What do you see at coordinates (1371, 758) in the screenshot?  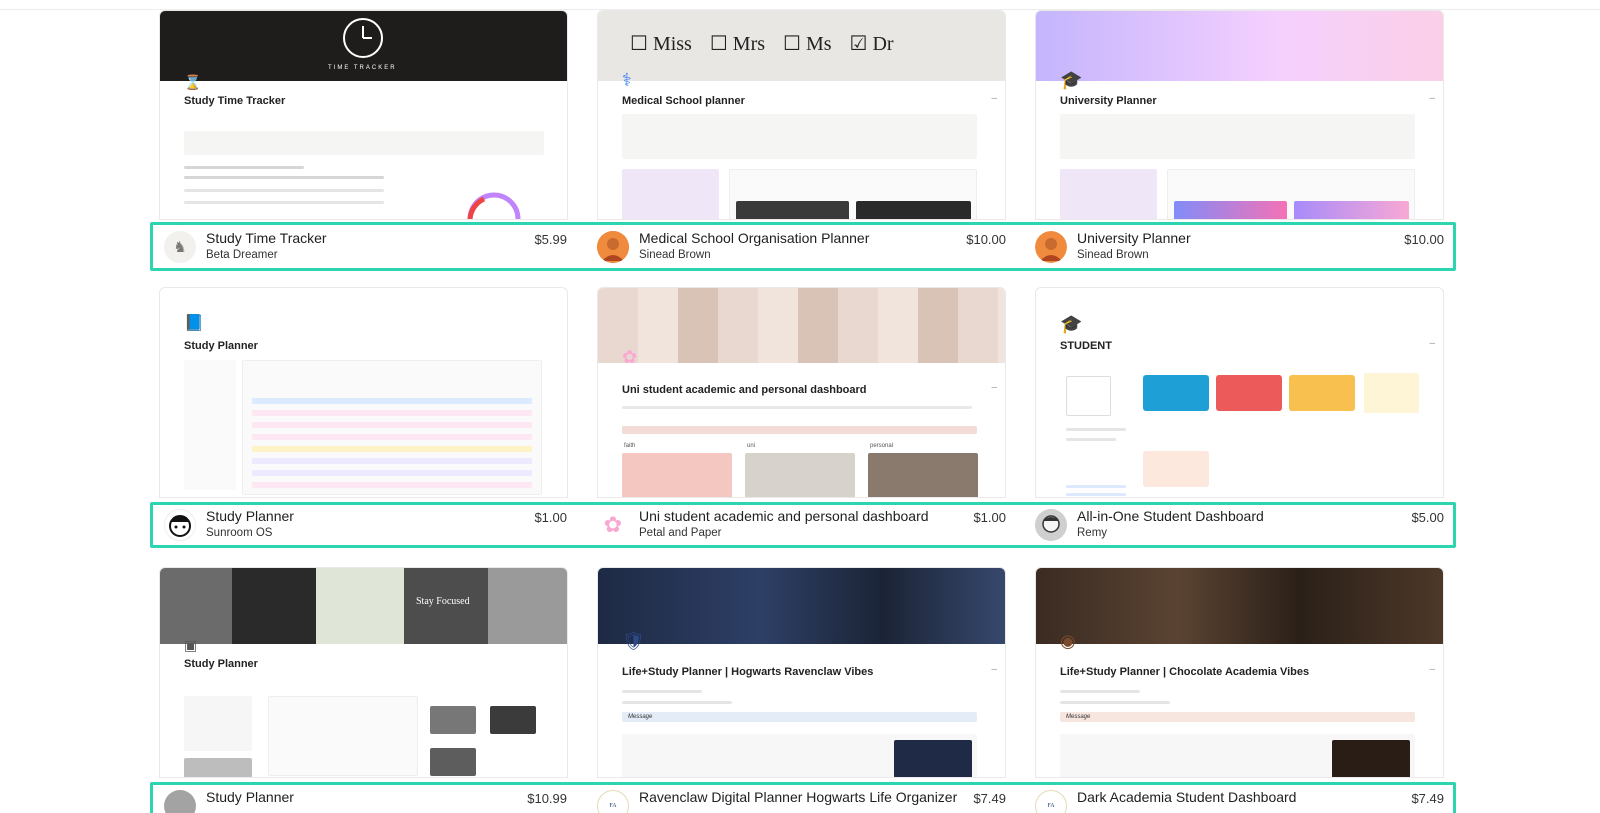 I see `candle-image` at bounding box center [1371, 758].